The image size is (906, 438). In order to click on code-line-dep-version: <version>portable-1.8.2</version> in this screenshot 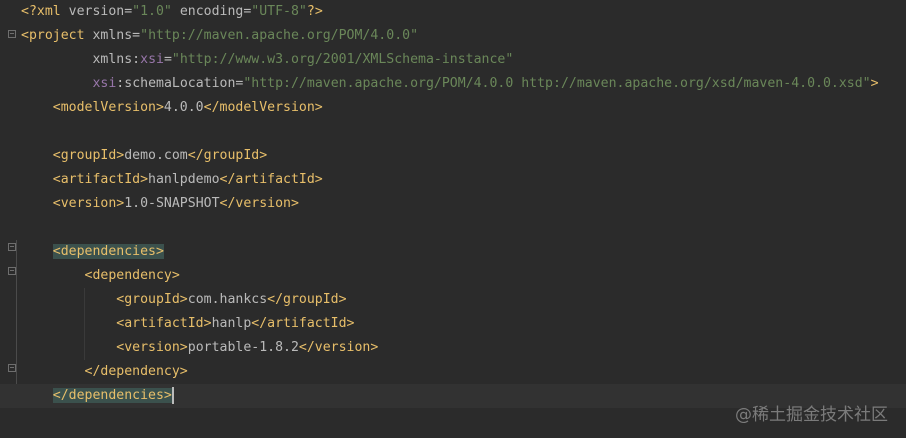, I will do `click(453, 348)`.